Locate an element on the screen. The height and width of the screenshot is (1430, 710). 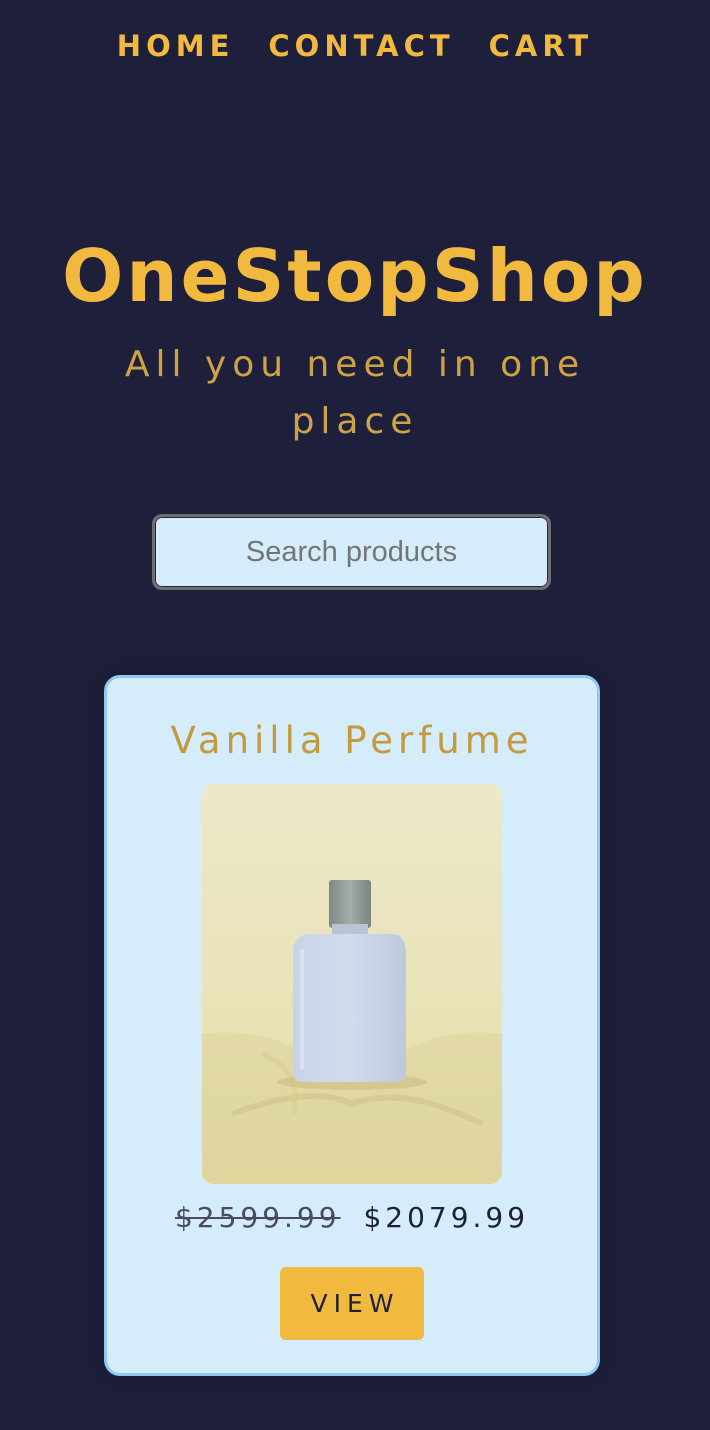
site-tagline: All you need in one place is located at coordinates (355, 393).